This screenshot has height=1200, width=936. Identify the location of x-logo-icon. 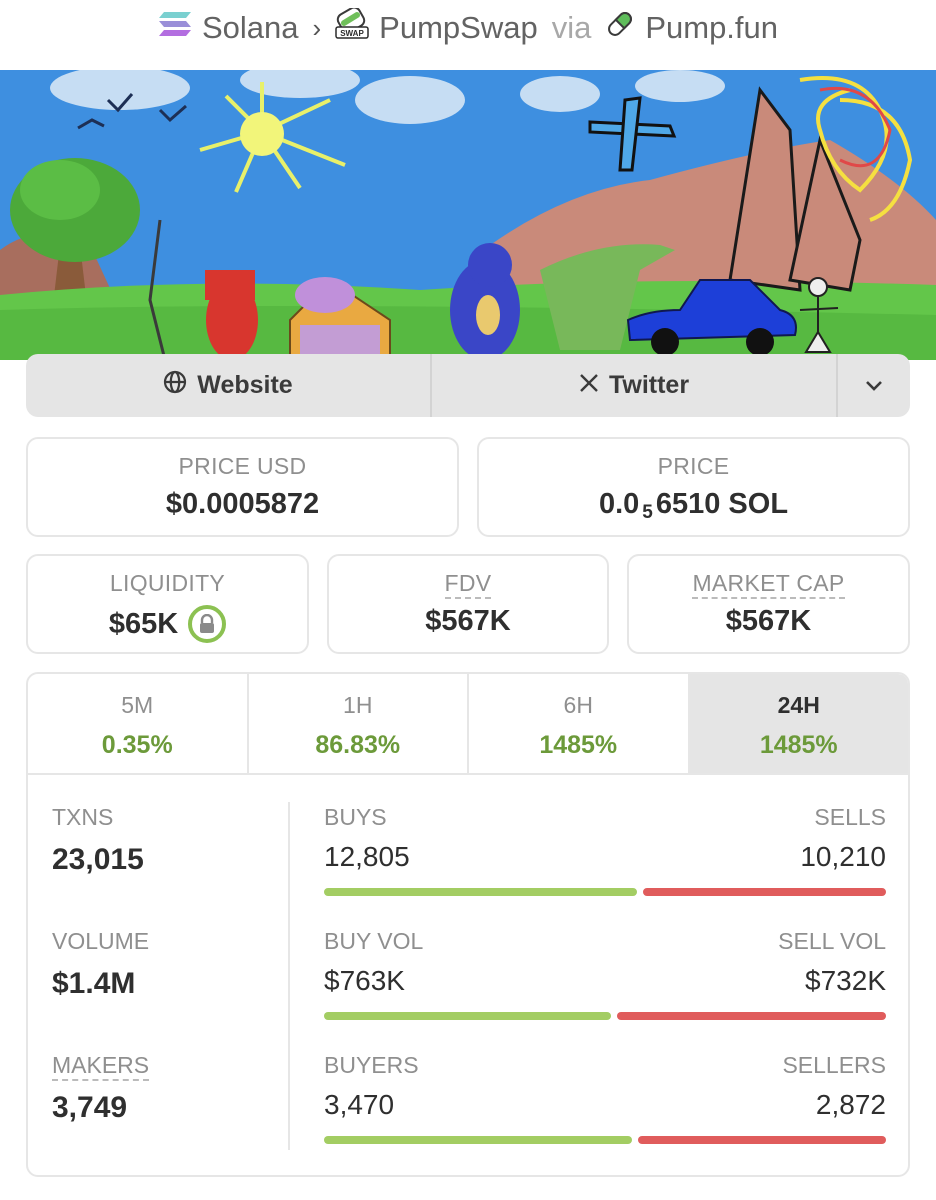
(589, 385).